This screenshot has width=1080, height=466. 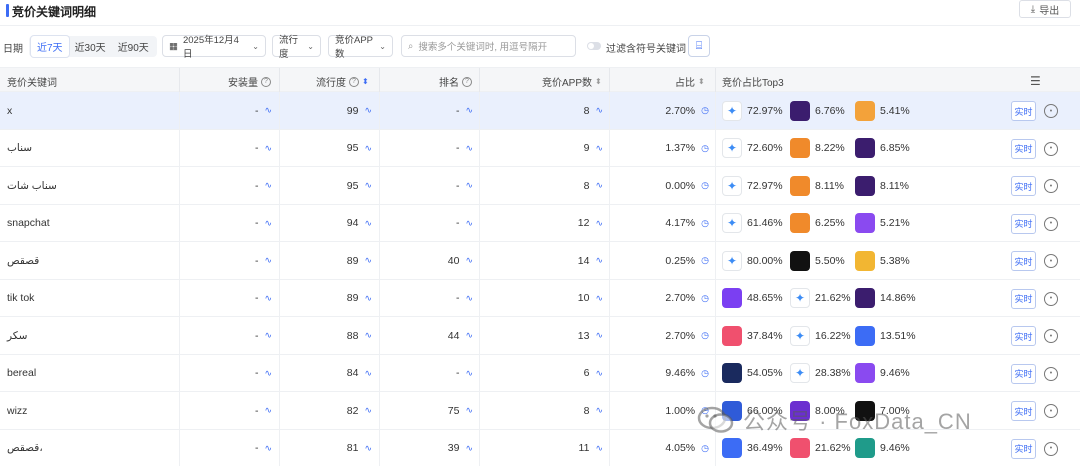 What do you see at coordinates (50, 46) in the screenshot?
I see `range-7d-button: 近7天` at bounding box center [50, 46].